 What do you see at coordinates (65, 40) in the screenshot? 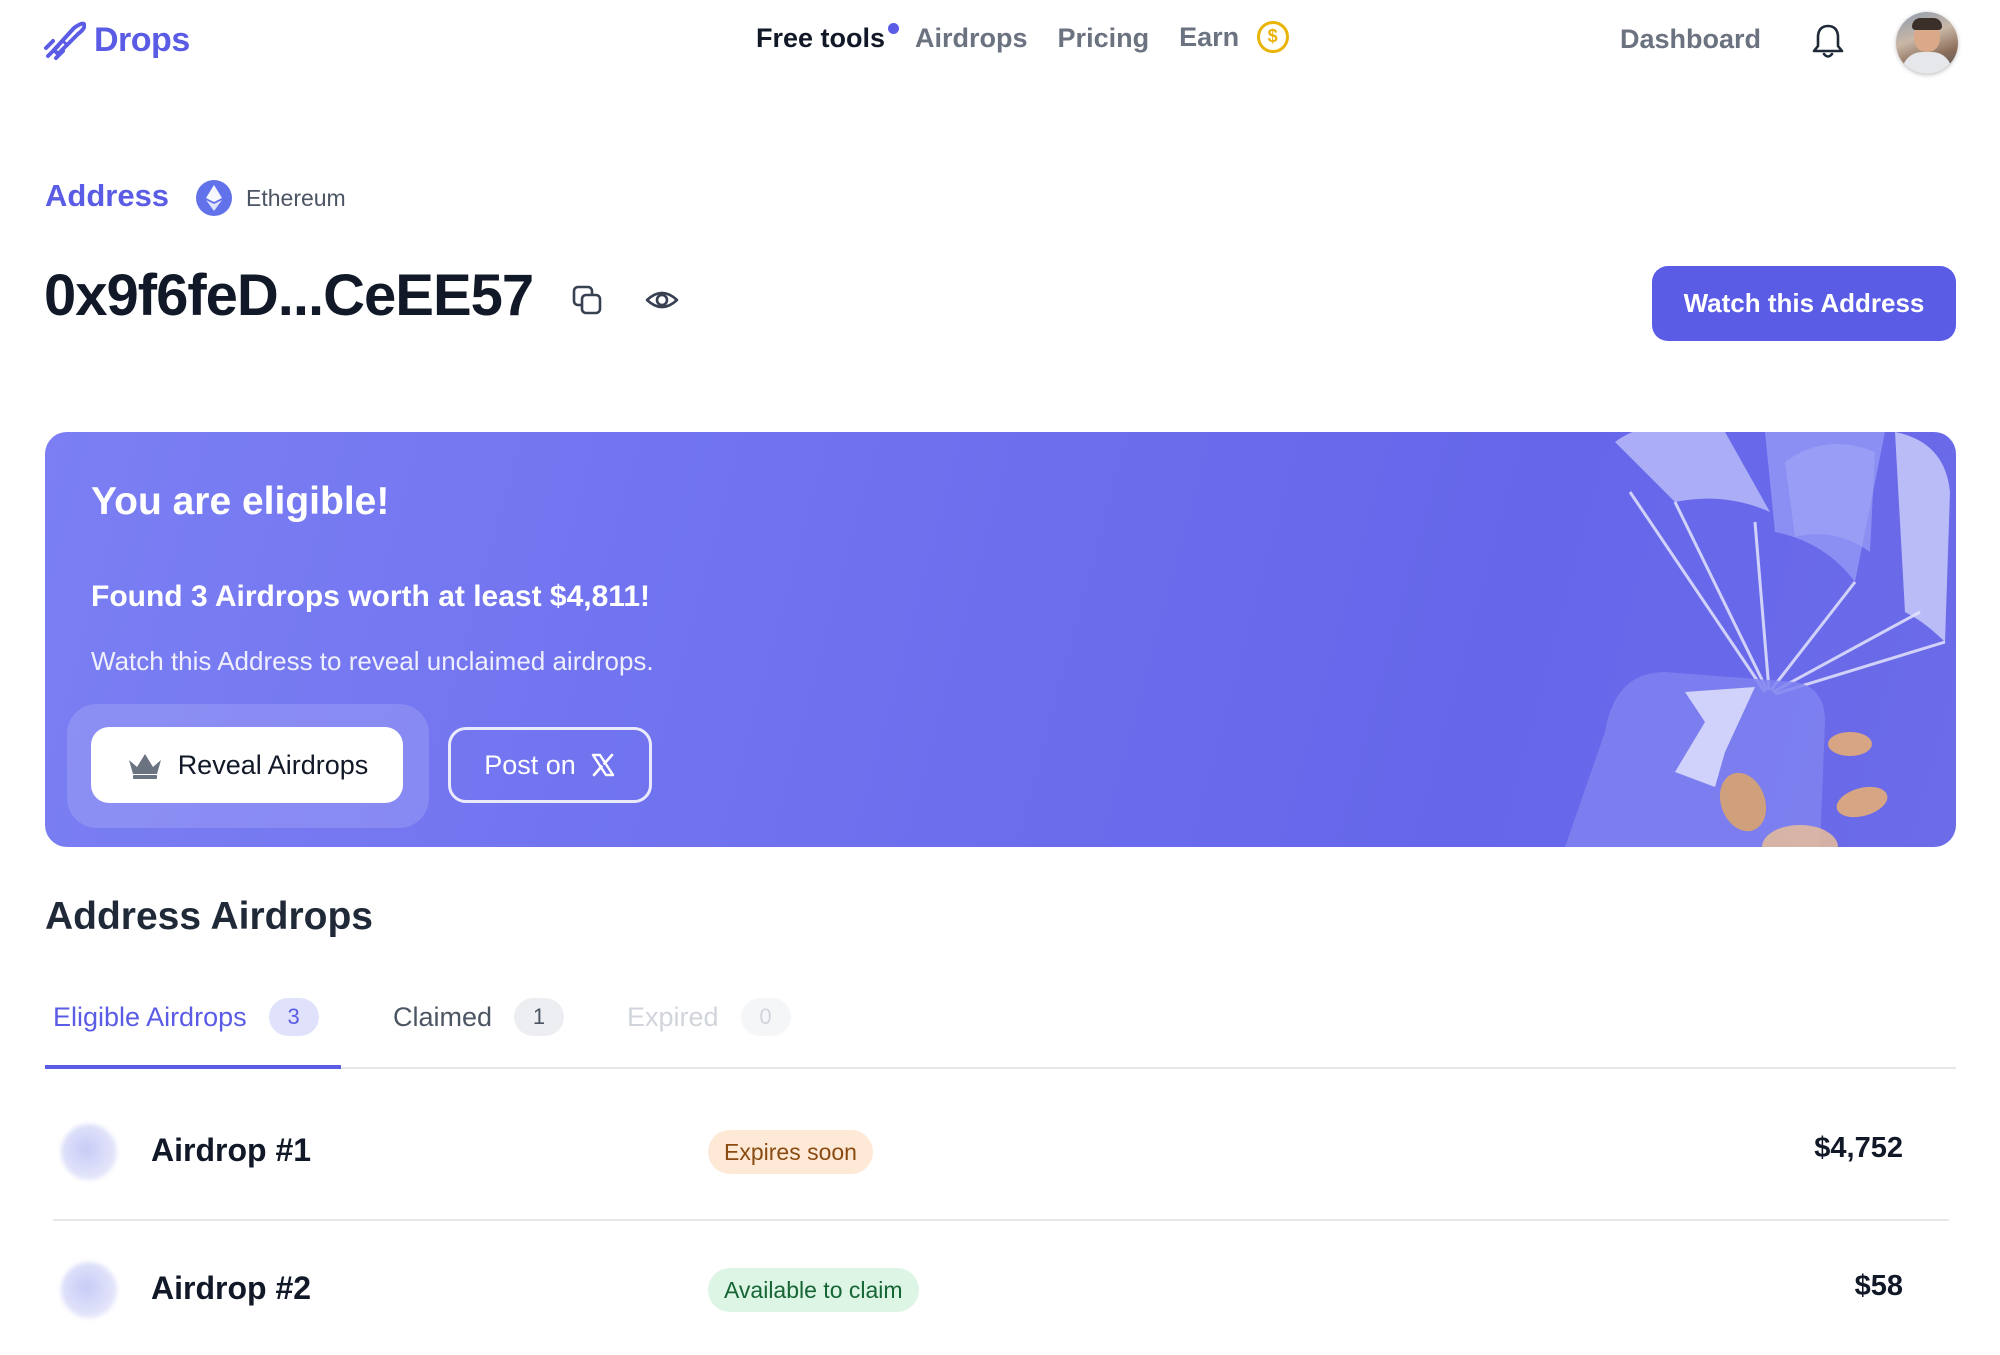
I see `rocket-icon` at bounding box center [65, 40].